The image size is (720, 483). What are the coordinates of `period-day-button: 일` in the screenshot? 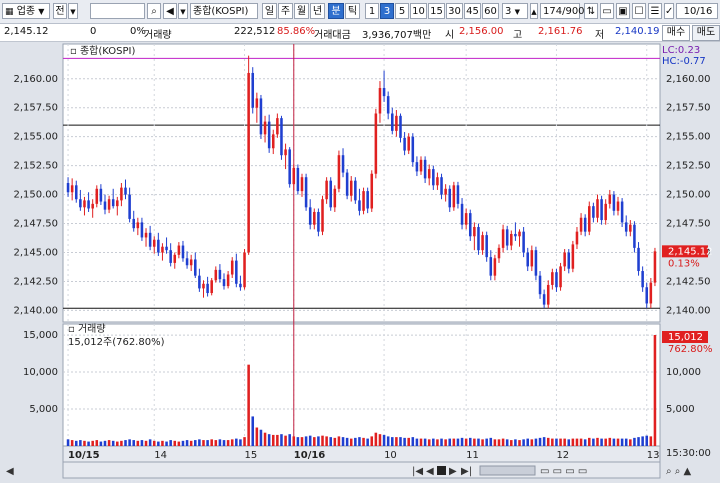 It's located at (269, 11).